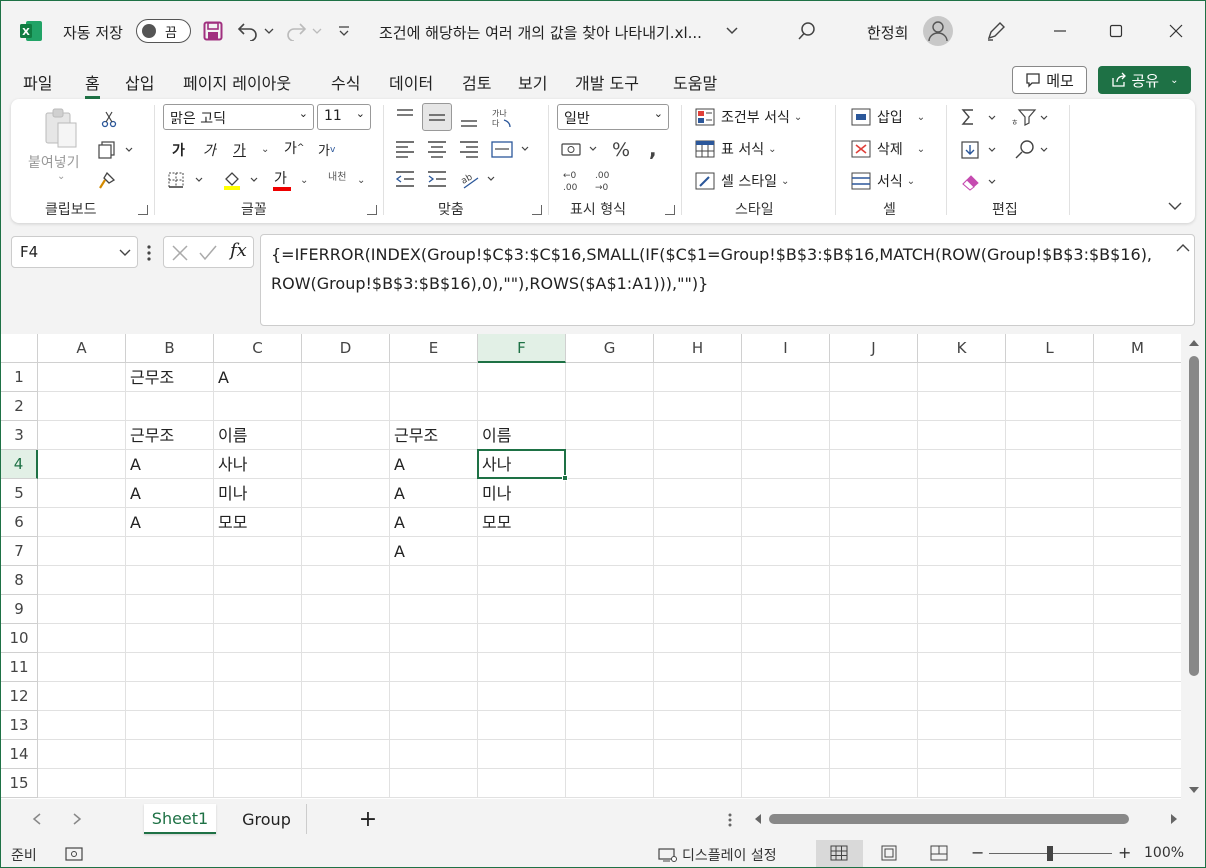 This screenshot has height=868, width=1206. Describe the element at coordinates (258, 377) in the screenshot. I see `cell-c1: A` at that location.